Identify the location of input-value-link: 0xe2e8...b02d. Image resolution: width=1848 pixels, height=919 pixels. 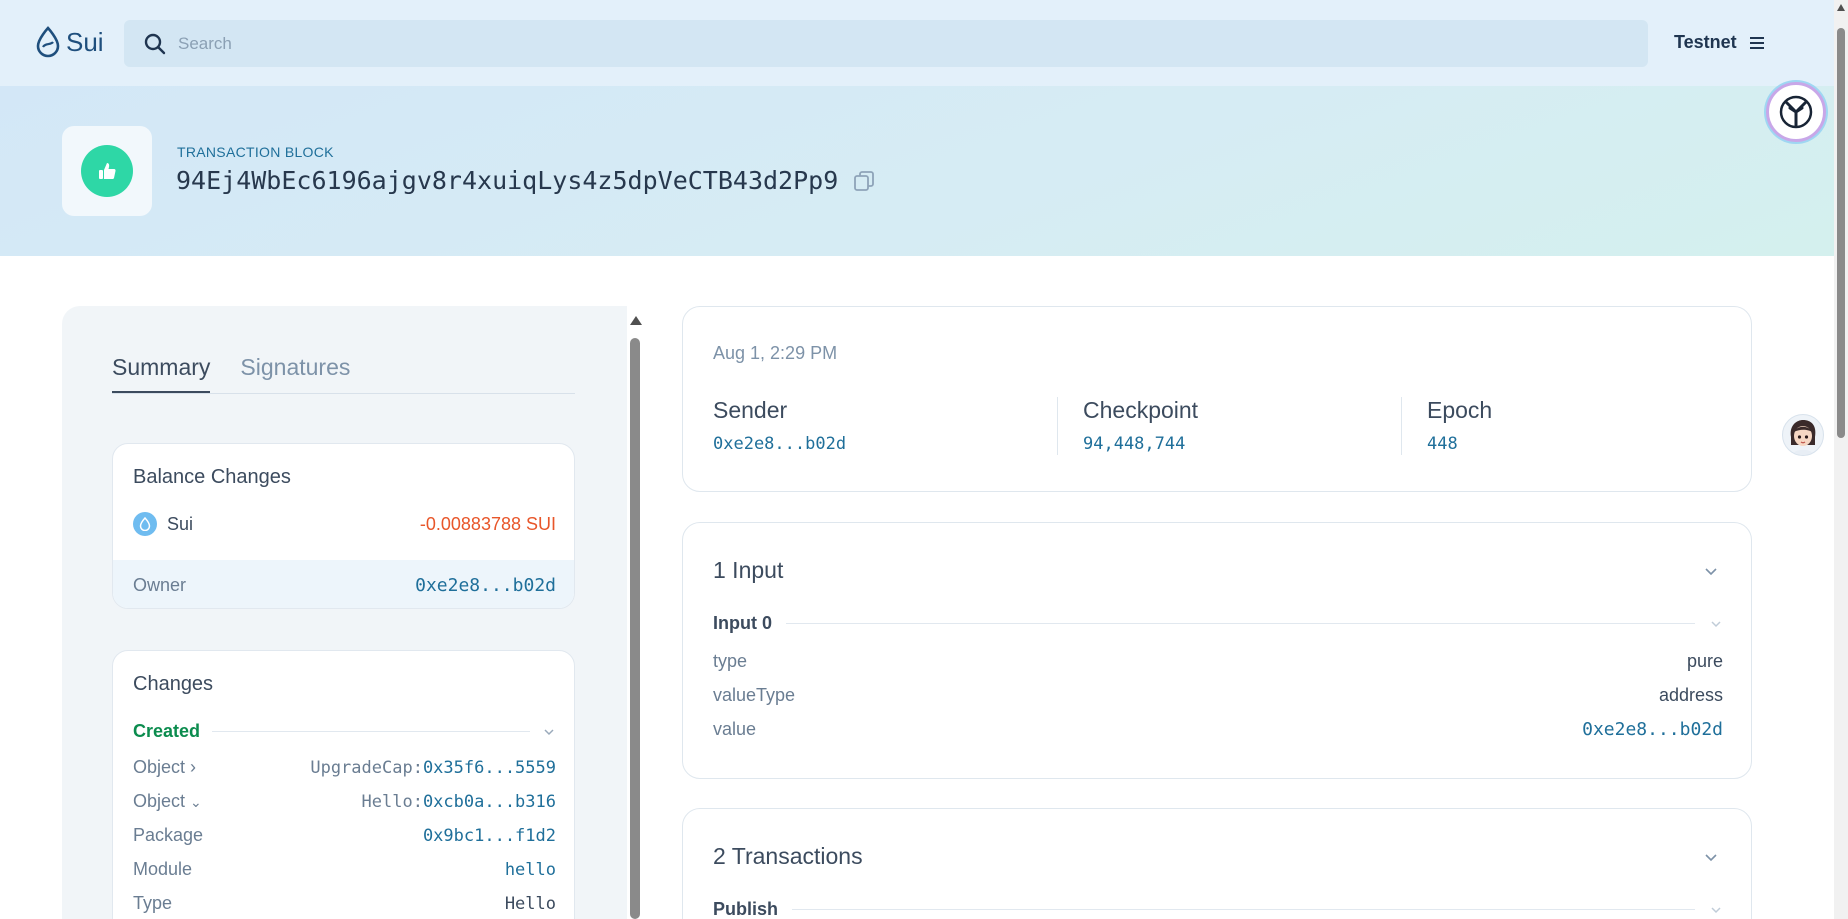
(1652, 729).